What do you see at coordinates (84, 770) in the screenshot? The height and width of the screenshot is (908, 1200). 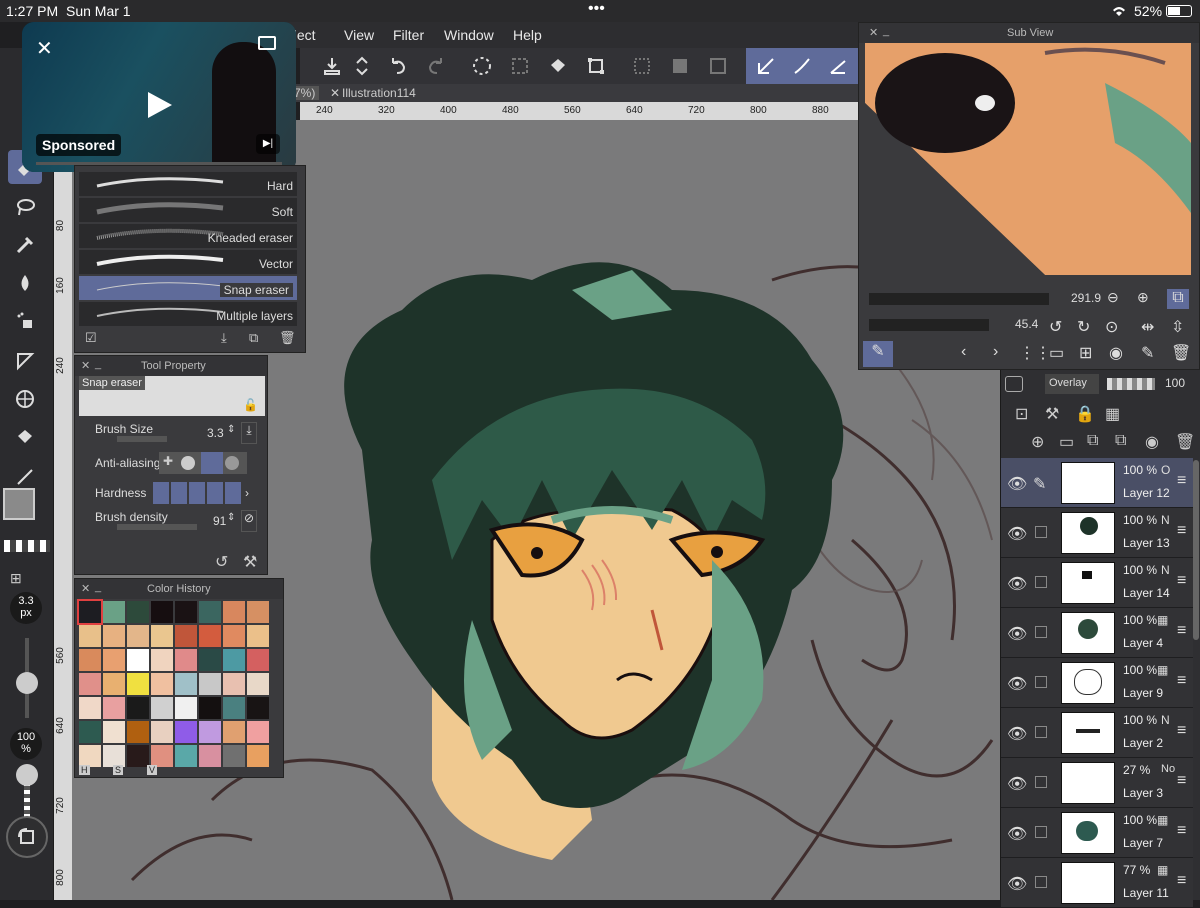 I see `hue-mode: H` at bounding box center [84, 770].